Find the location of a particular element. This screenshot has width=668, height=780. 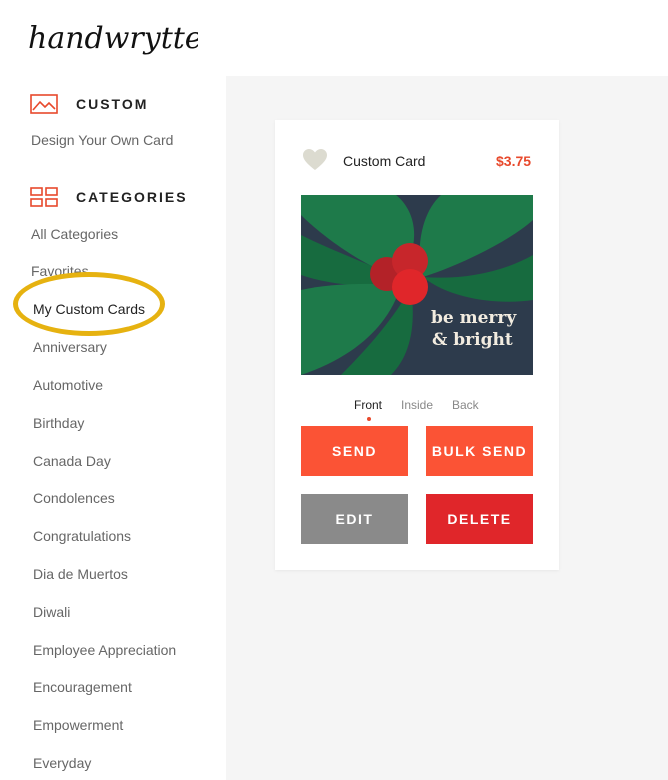

tab-back: Back is located at coordinates (465, 405).